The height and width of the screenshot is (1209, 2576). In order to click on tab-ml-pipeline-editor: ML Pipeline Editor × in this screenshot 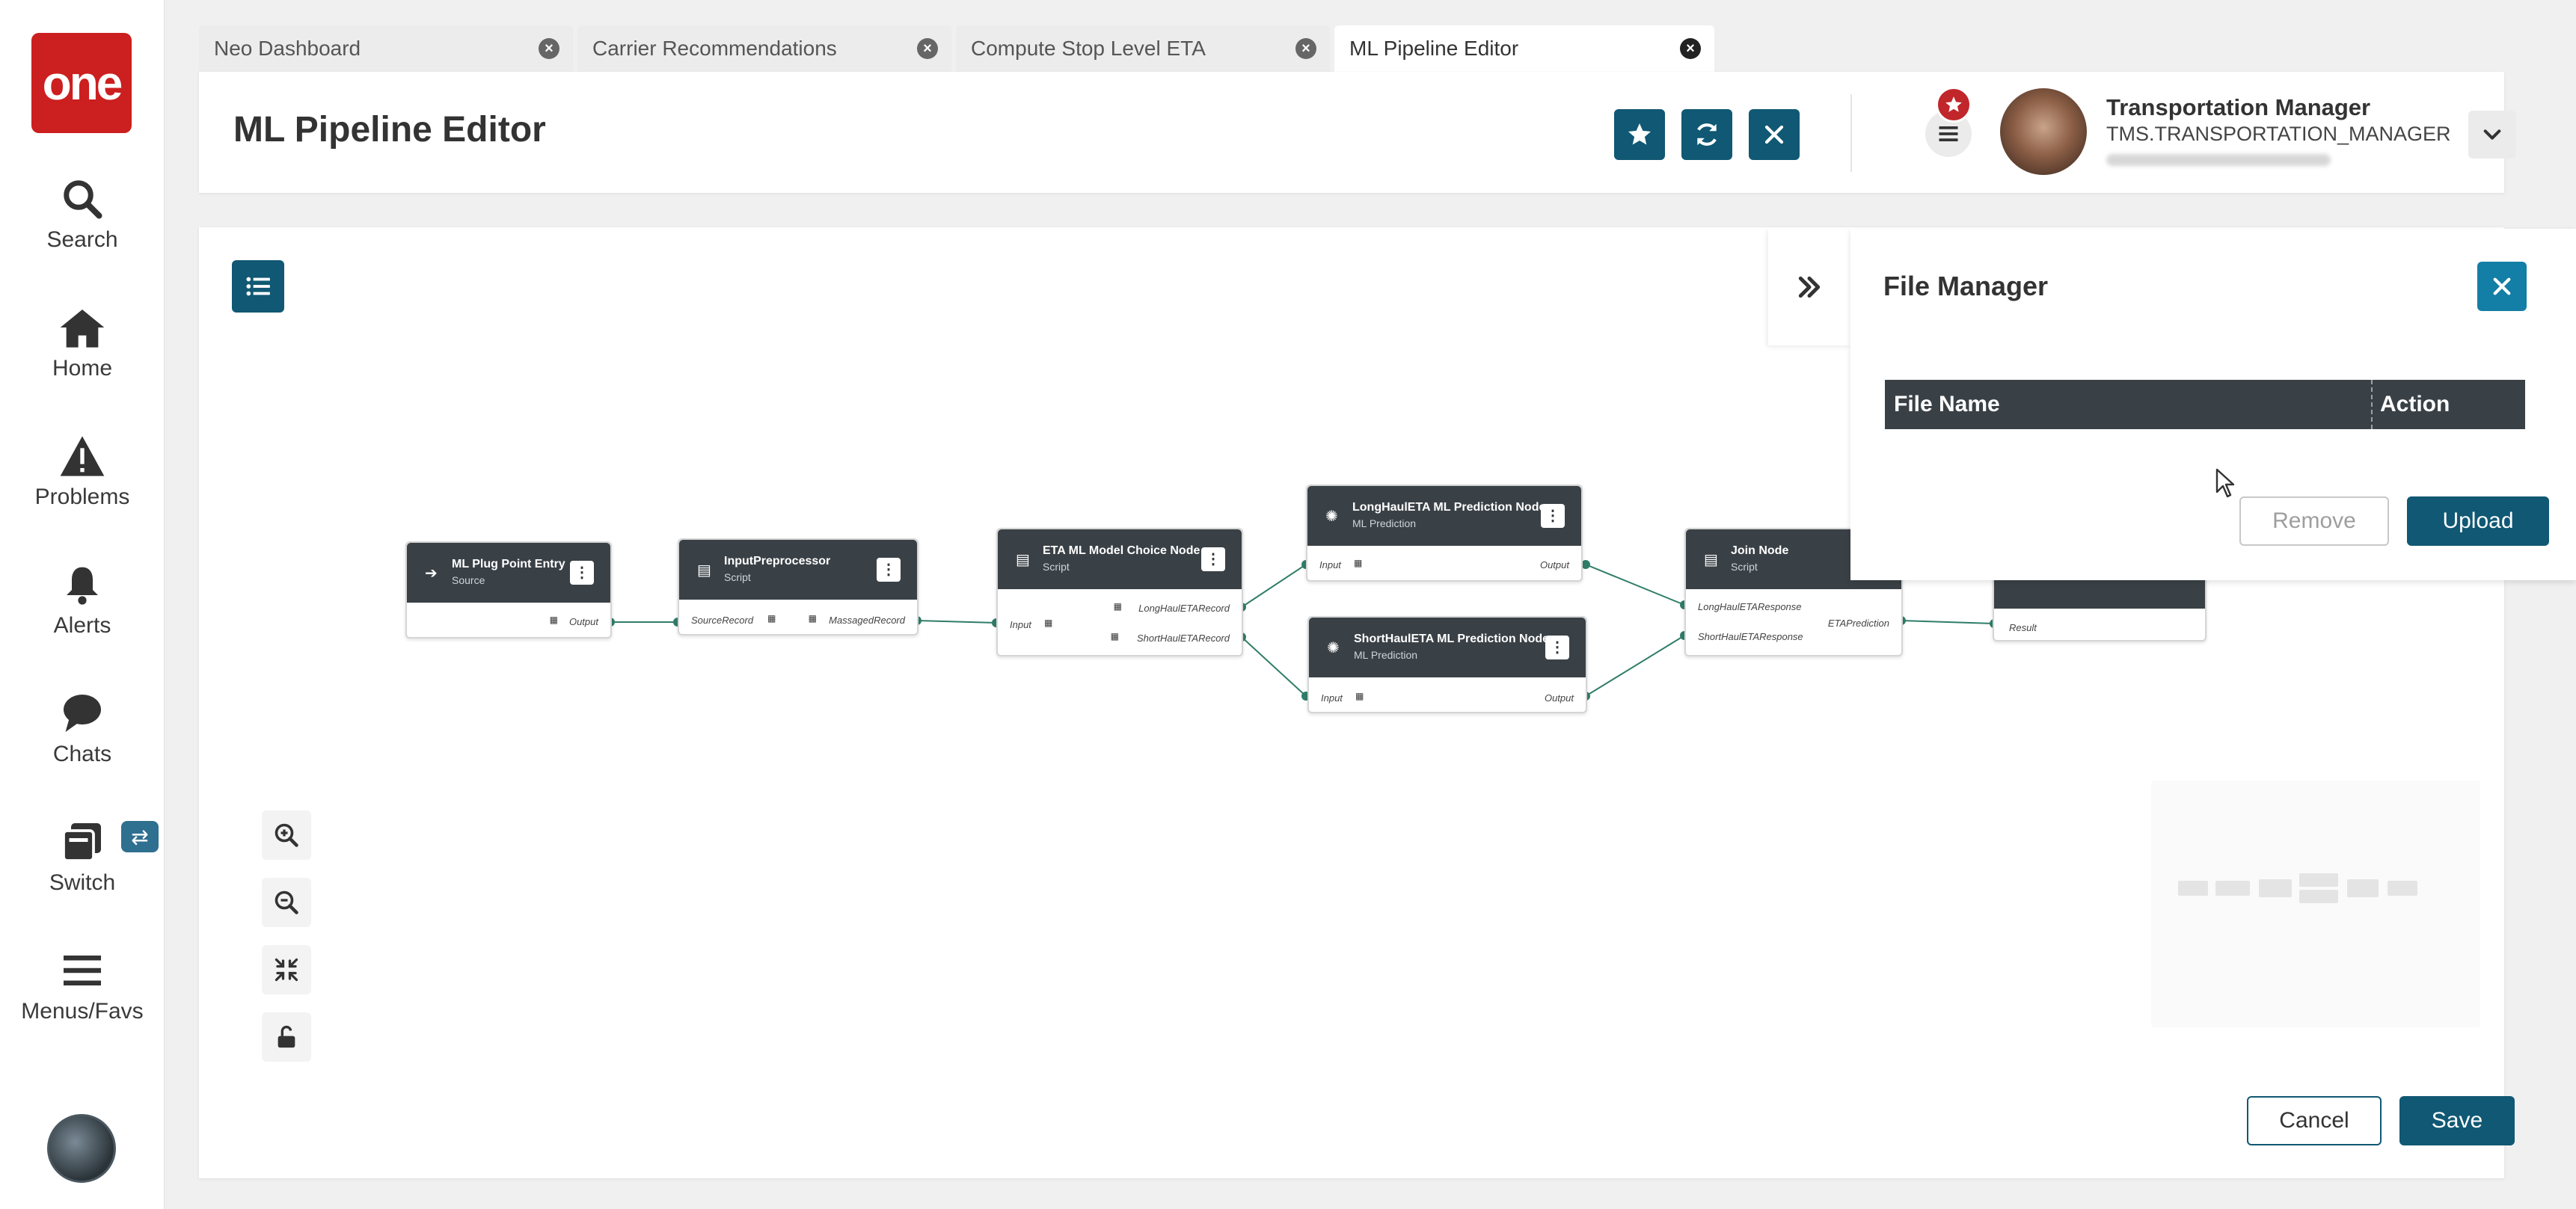, I will do `click(1524, 49)`.